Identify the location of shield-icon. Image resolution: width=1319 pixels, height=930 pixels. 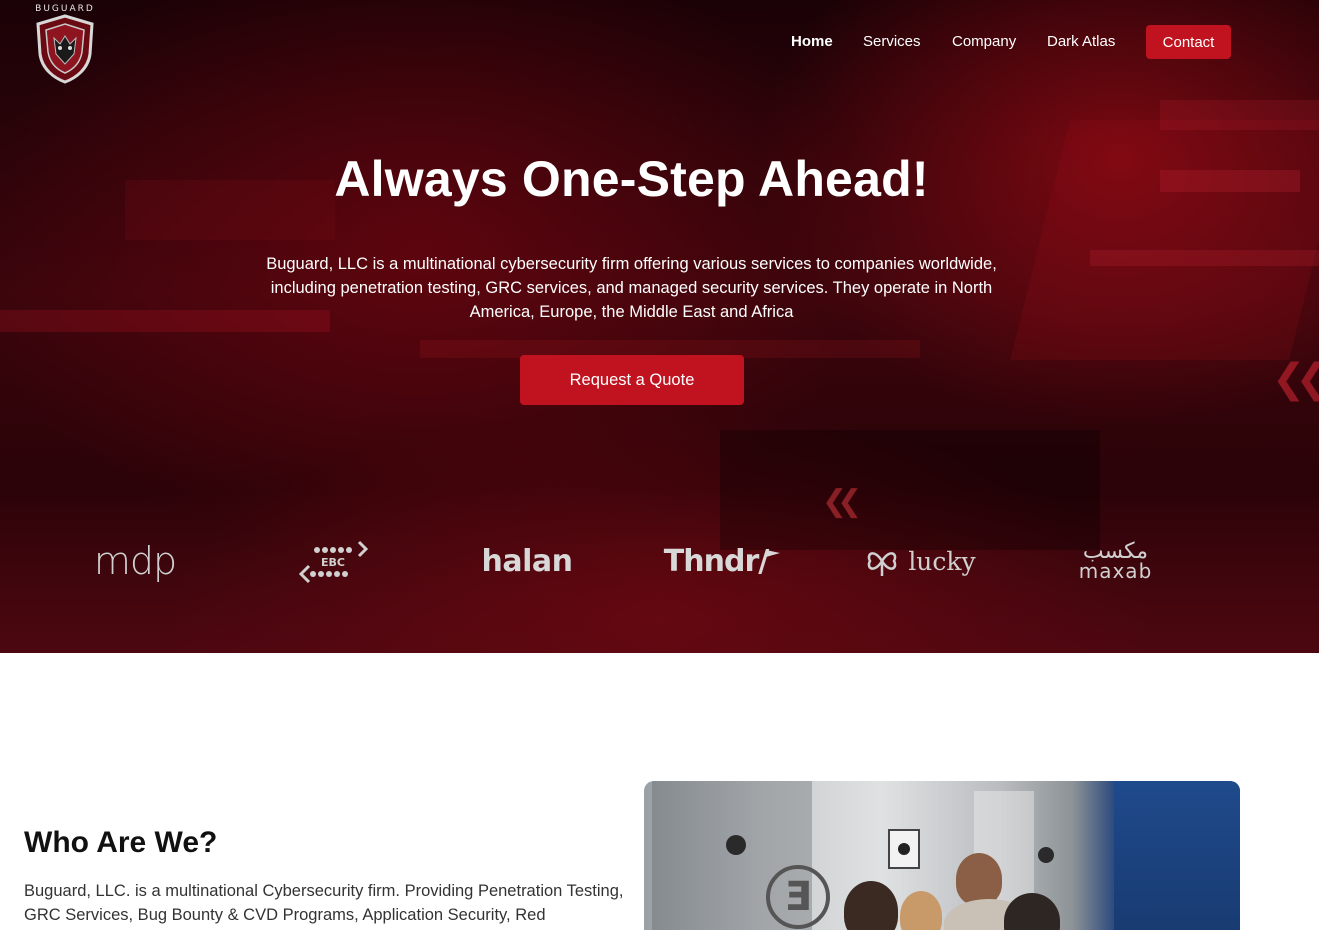
(65, 49).